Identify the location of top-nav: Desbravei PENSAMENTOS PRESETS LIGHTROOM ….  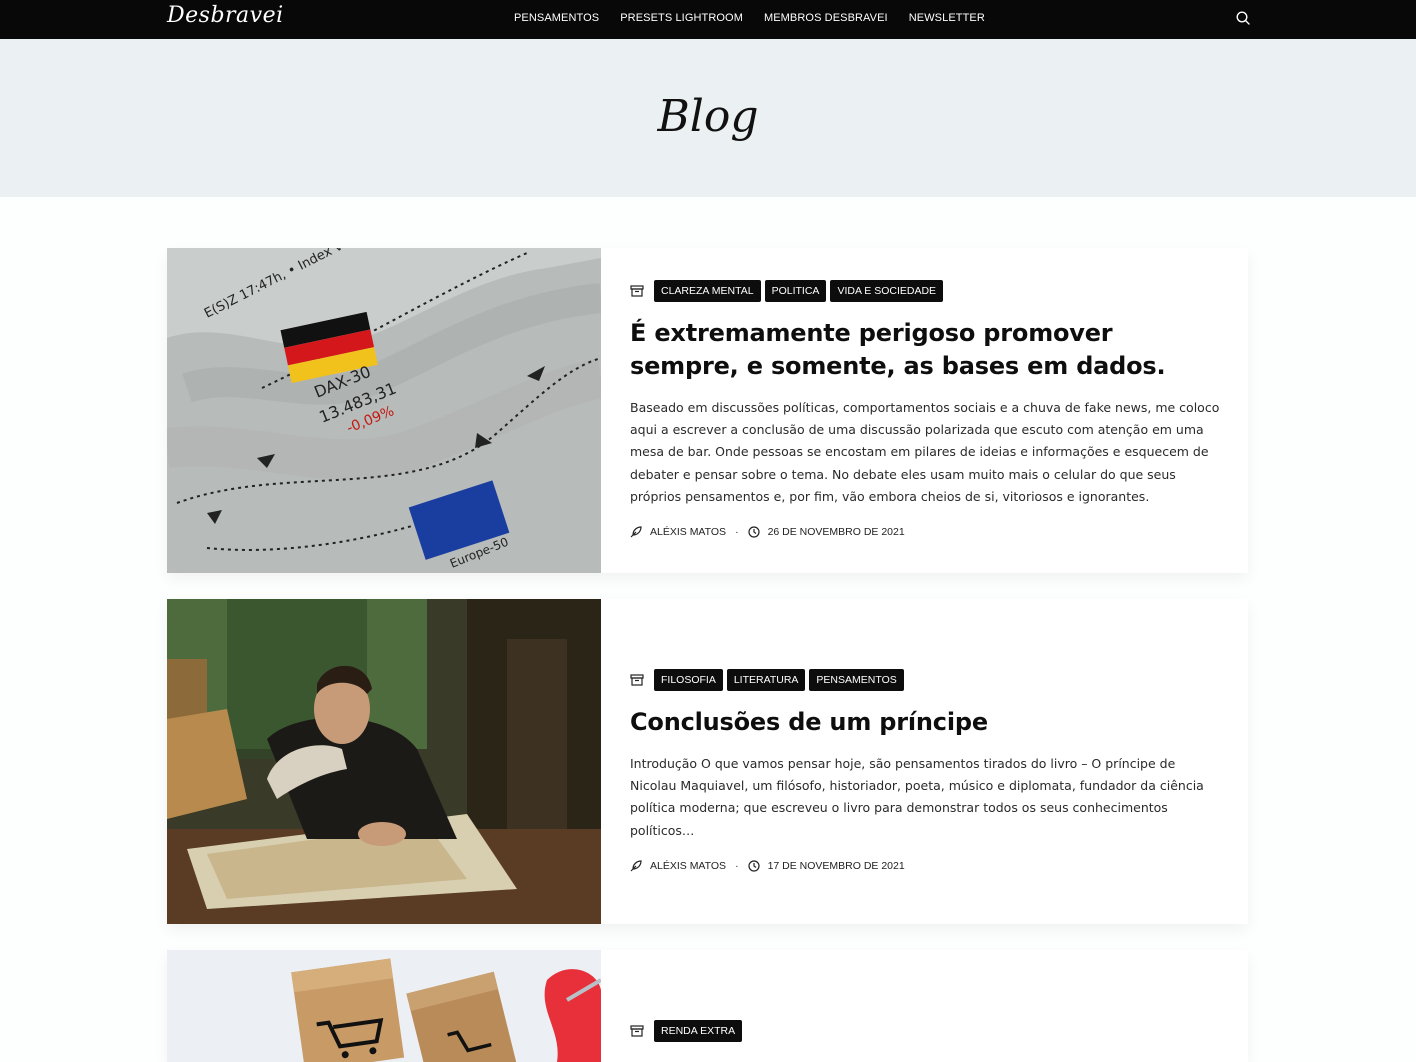
(708, 19).